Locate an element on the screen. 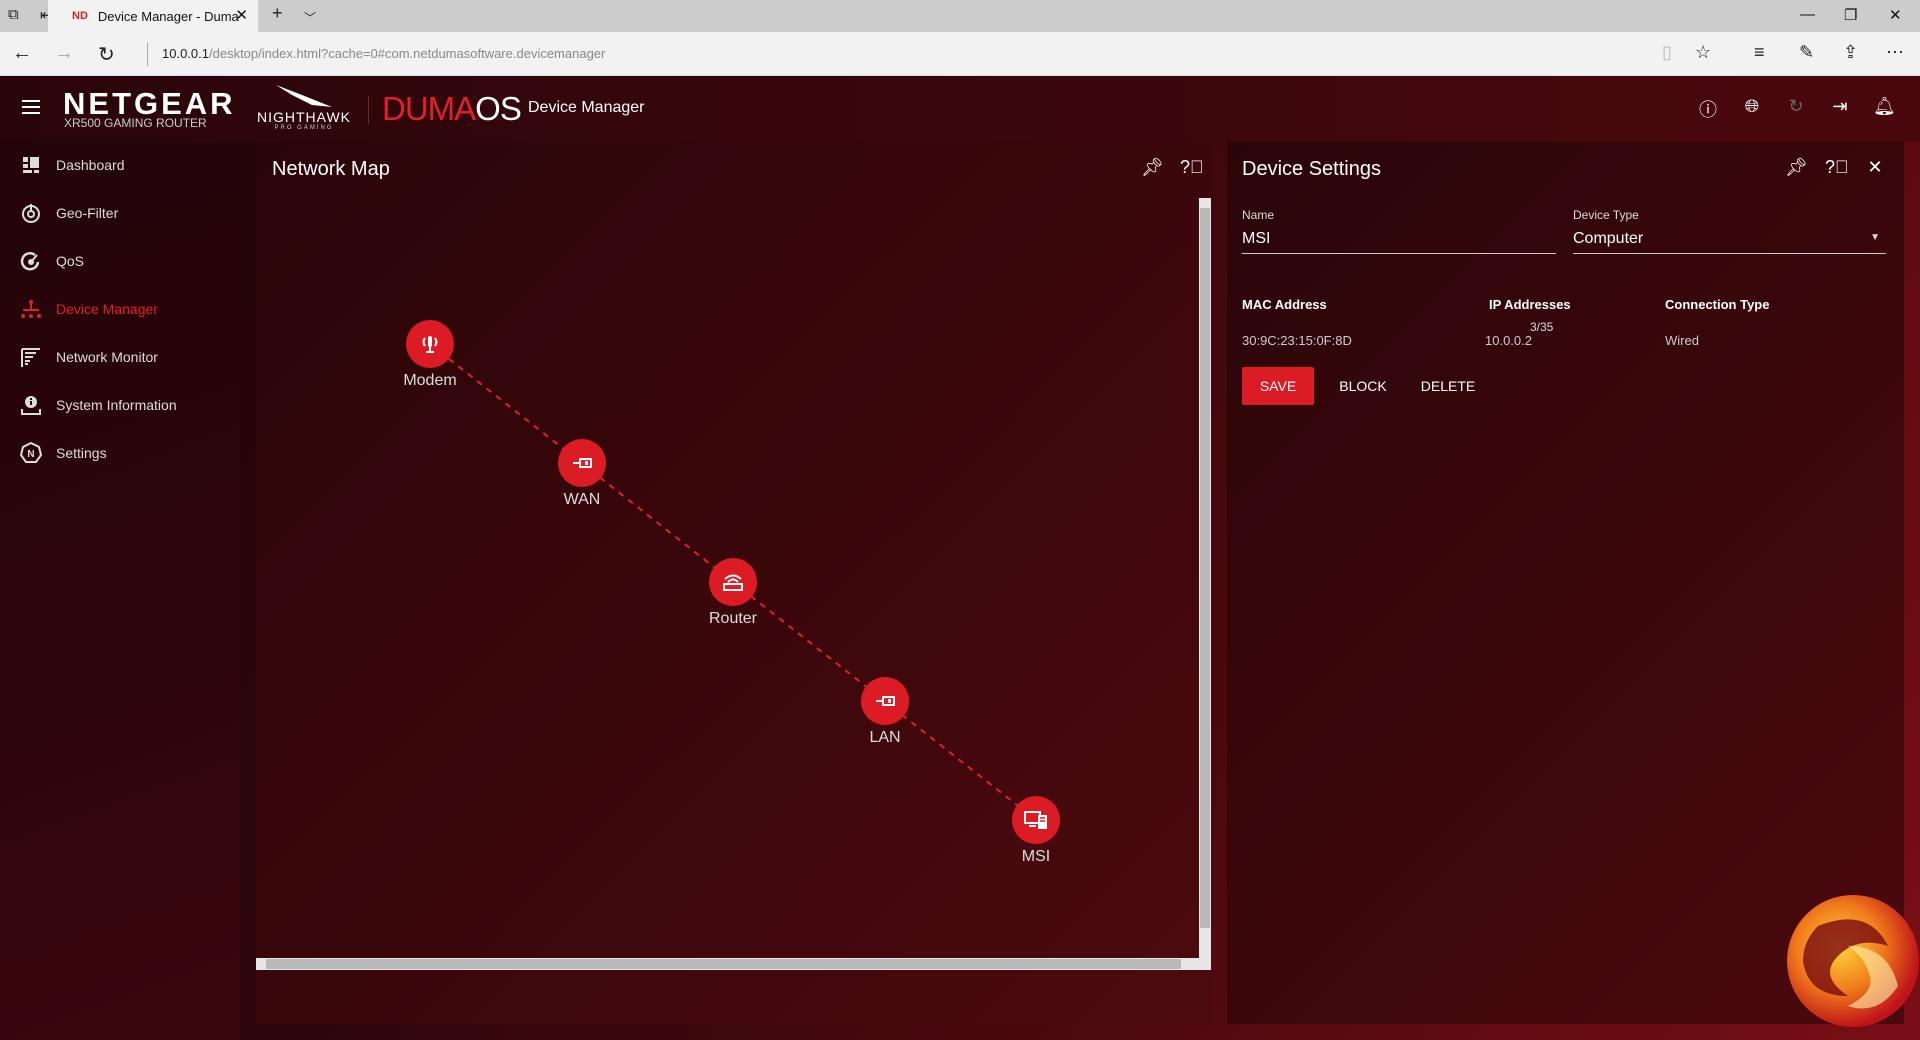  sidebar-item-dashboard: Dashboard is located at coordinates (72, 165).